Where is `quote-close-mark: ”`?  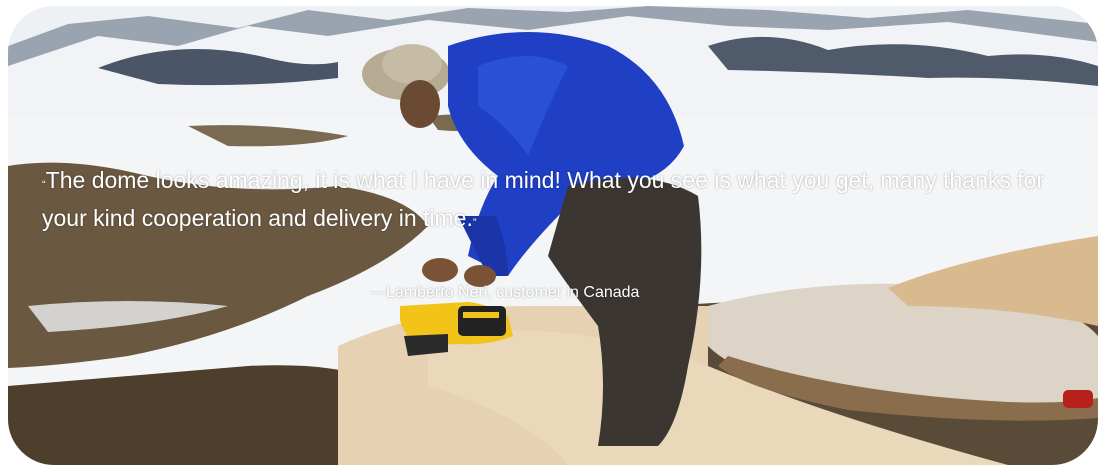
quote-close-mark: ” is located at coordinates (474, 223).